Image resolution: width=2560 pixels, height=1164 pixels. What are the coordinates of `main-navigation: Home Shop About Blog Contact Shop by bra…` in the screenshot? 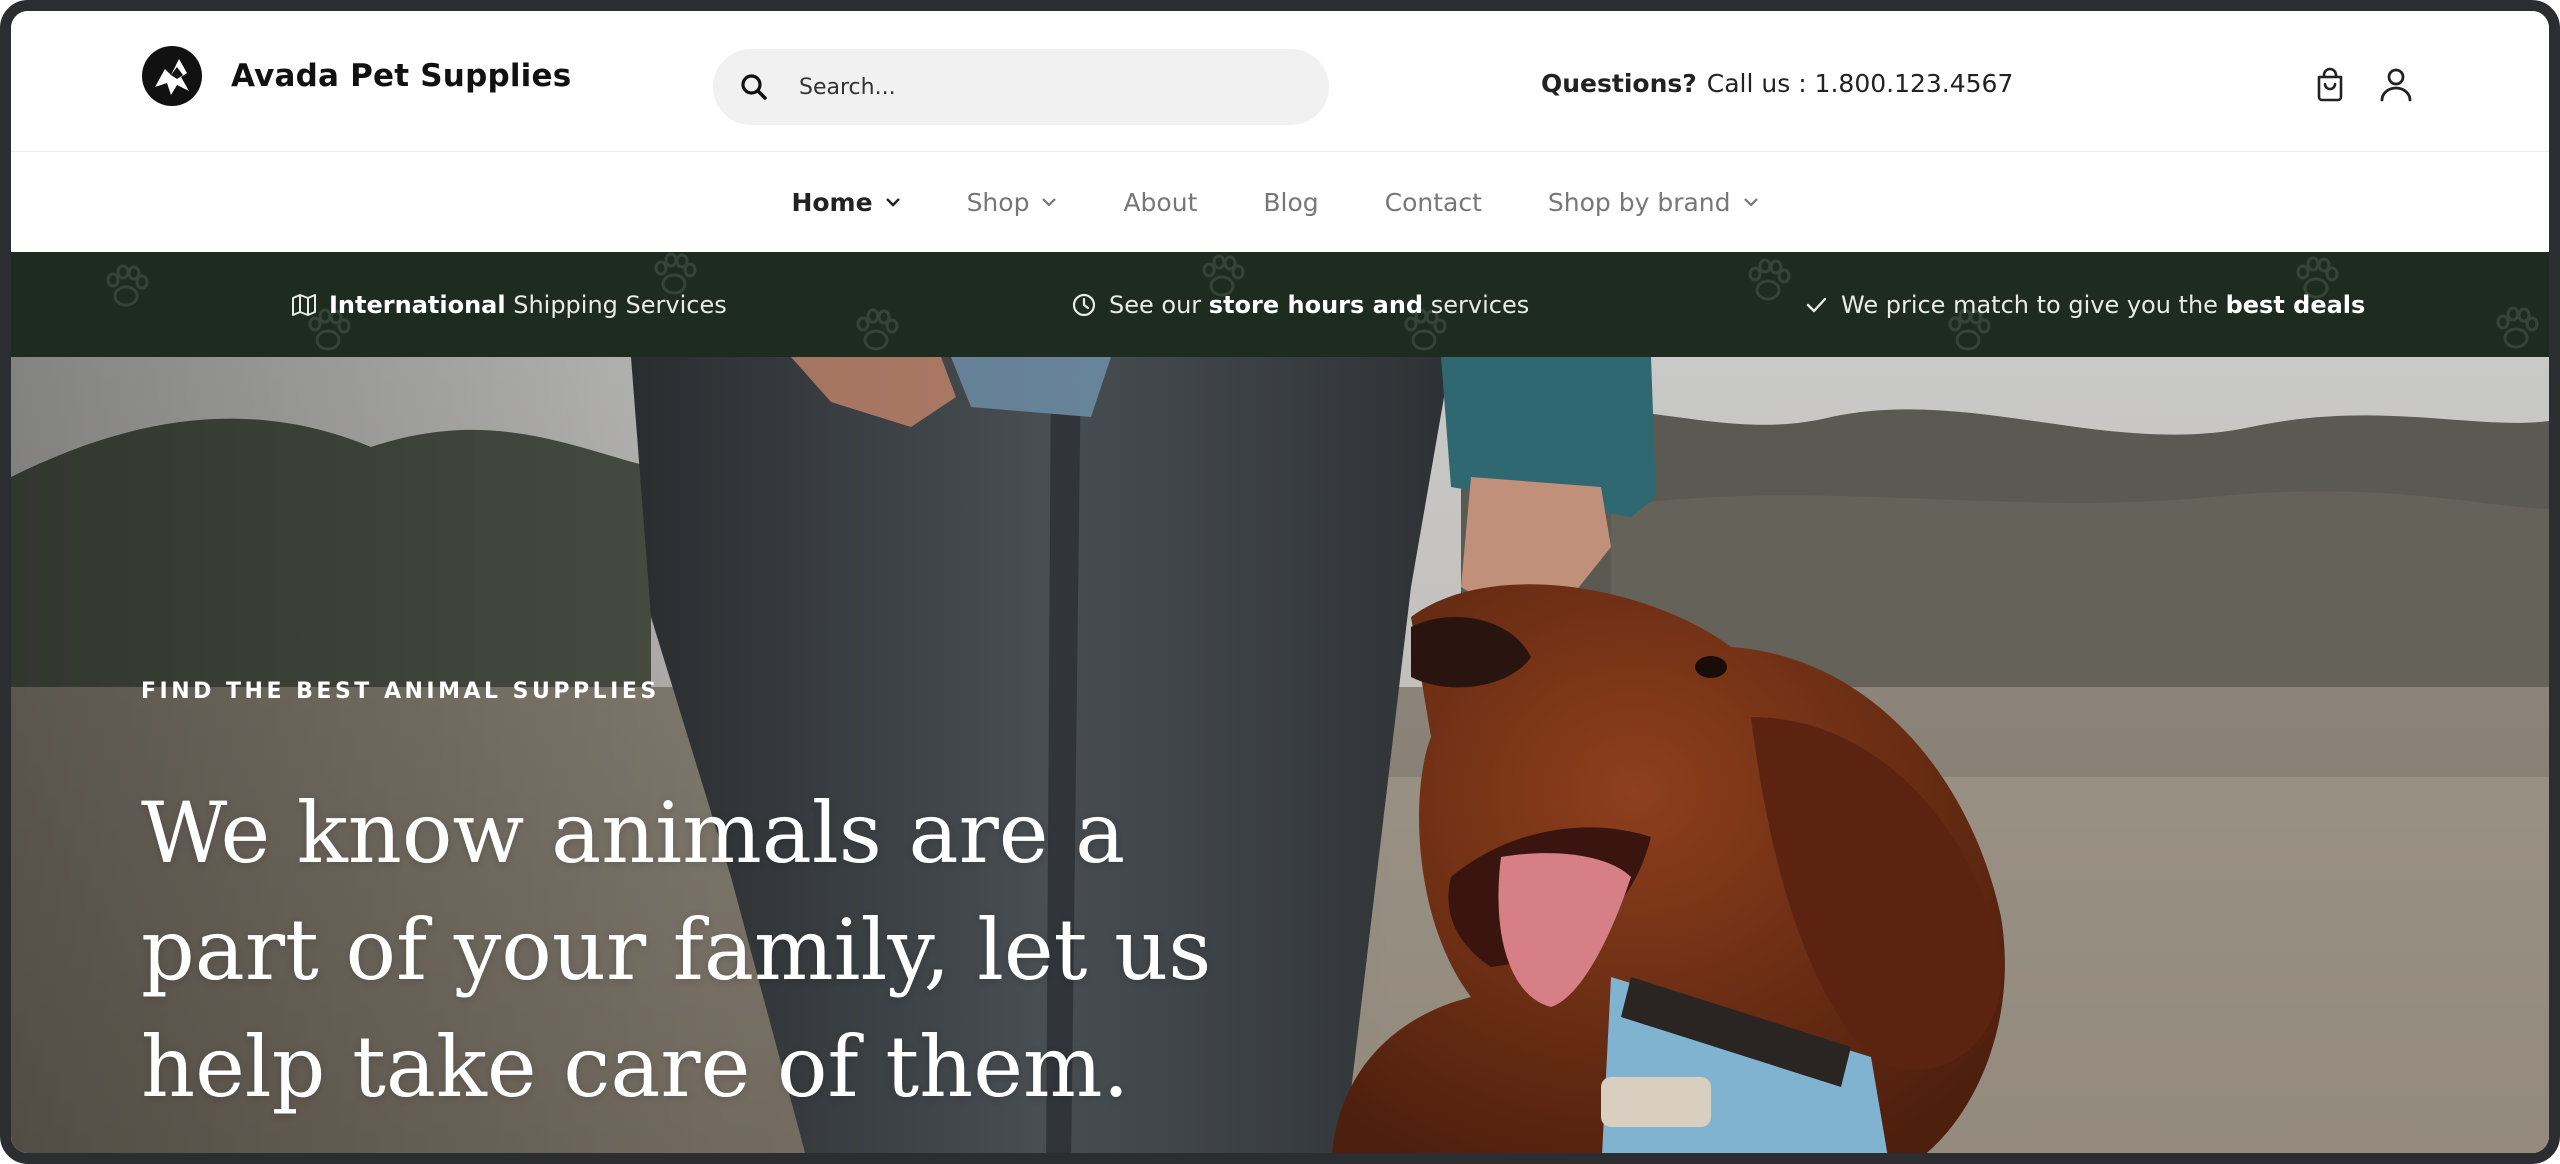 It's located at (1280, 202).